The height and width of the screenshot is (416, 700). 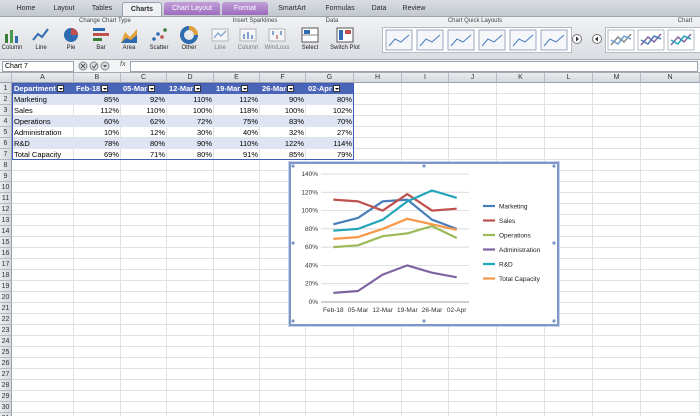 What do you see at coordinates (144, 132) in the screenshot?
I see `table-cell: 12%` at bounding box center [144, 132].